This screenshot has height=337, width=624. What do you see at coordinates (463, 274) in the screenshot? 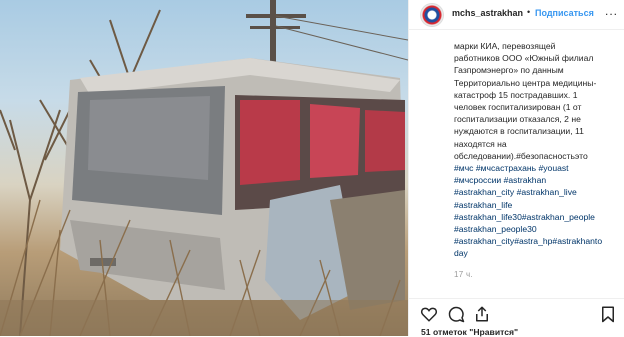
I see `timestamp: 17 ч.` at bounding box center [463, 274].